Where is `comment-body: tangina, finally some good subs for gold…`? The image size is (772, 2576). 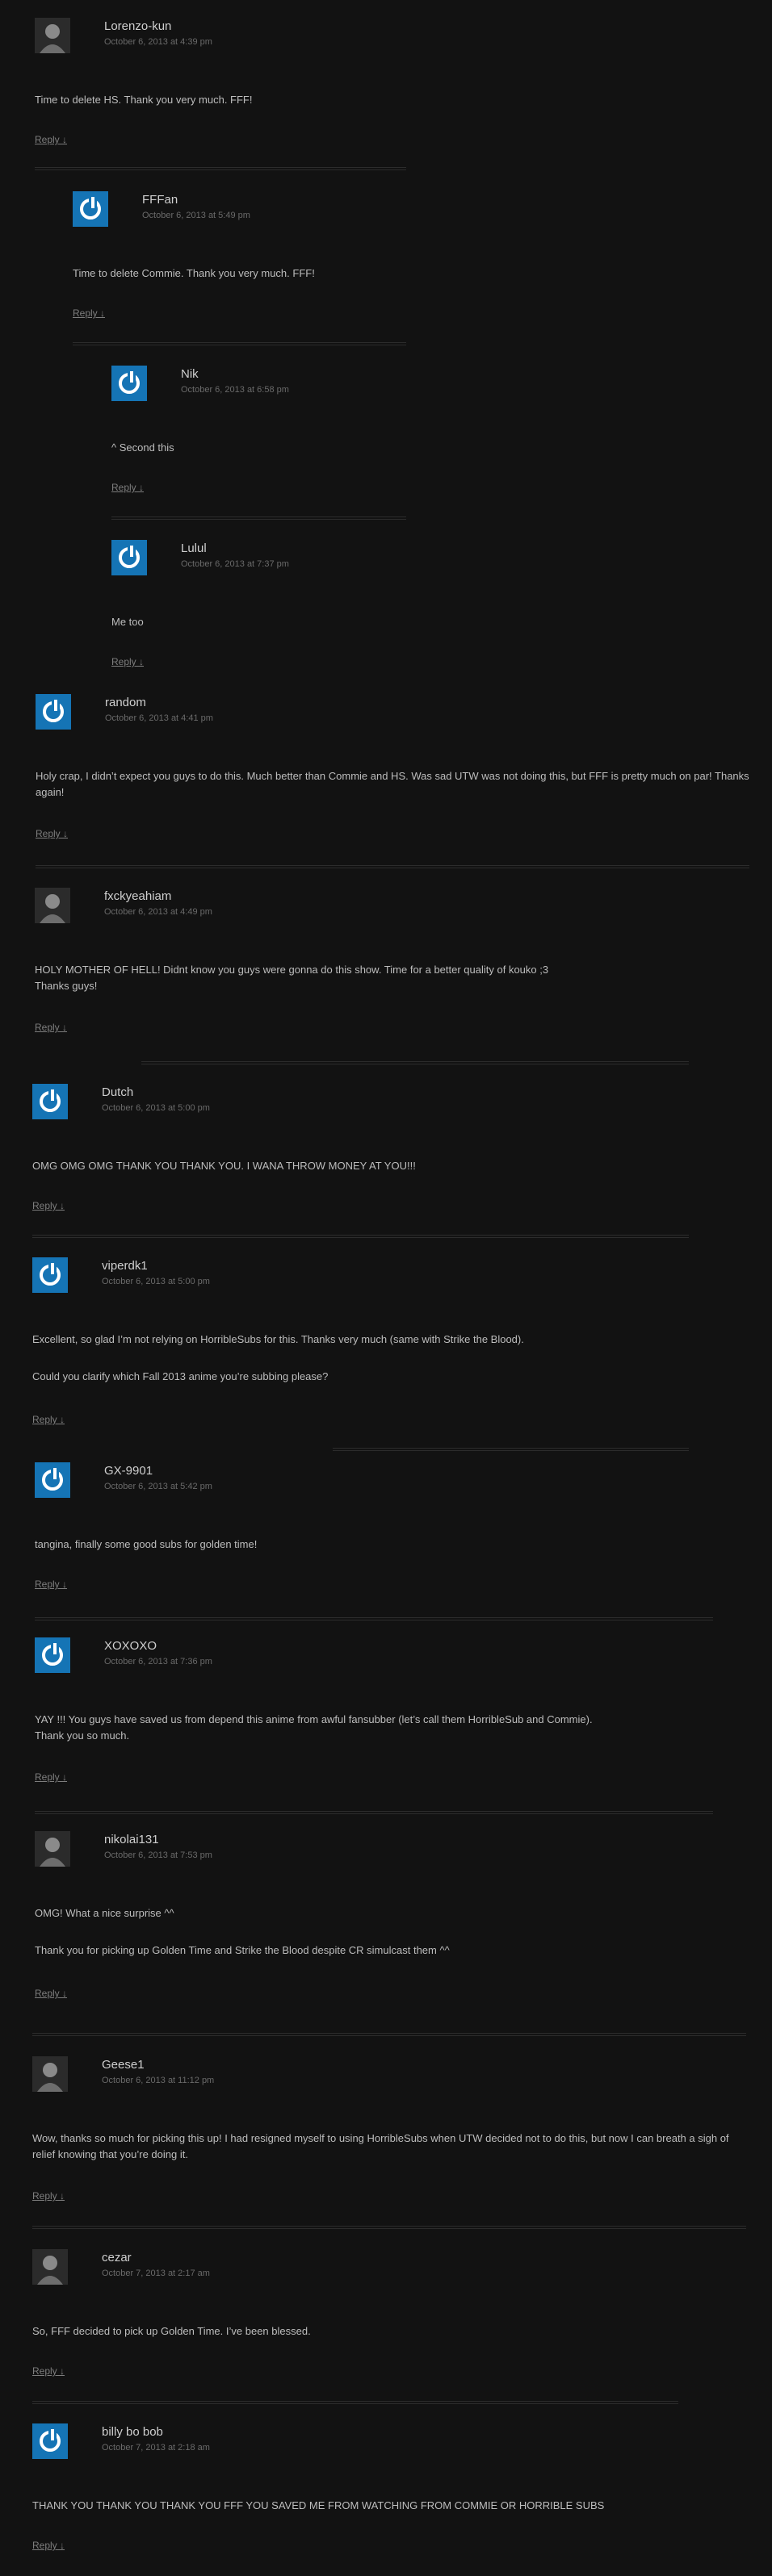
comment-body: tangina, finally some good subs for gold… is located at coordinates (390, 1555).